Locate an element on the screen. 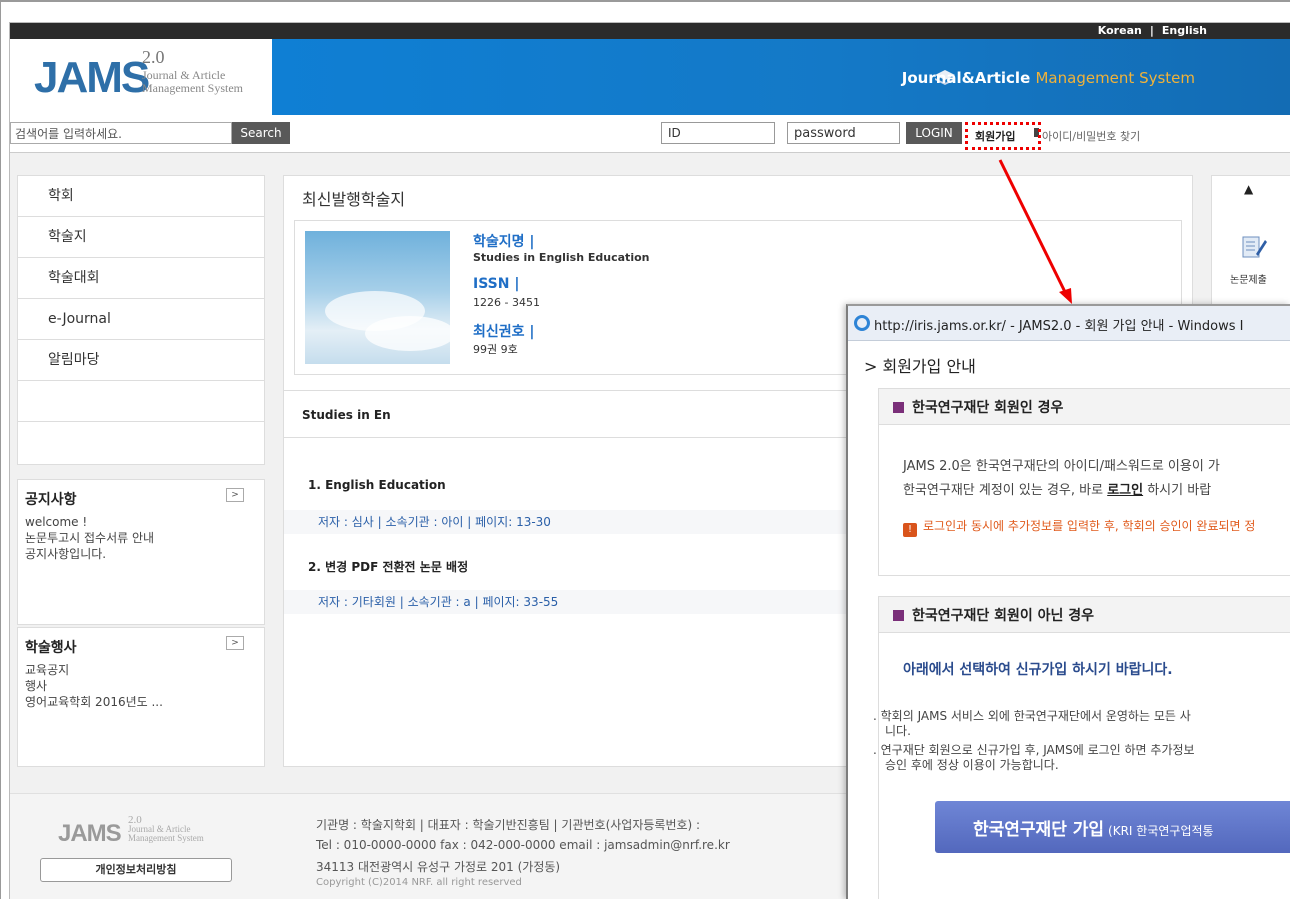 The height and width of the screenshot is (899, 1290). search-input is located at coordinates (121, 133).